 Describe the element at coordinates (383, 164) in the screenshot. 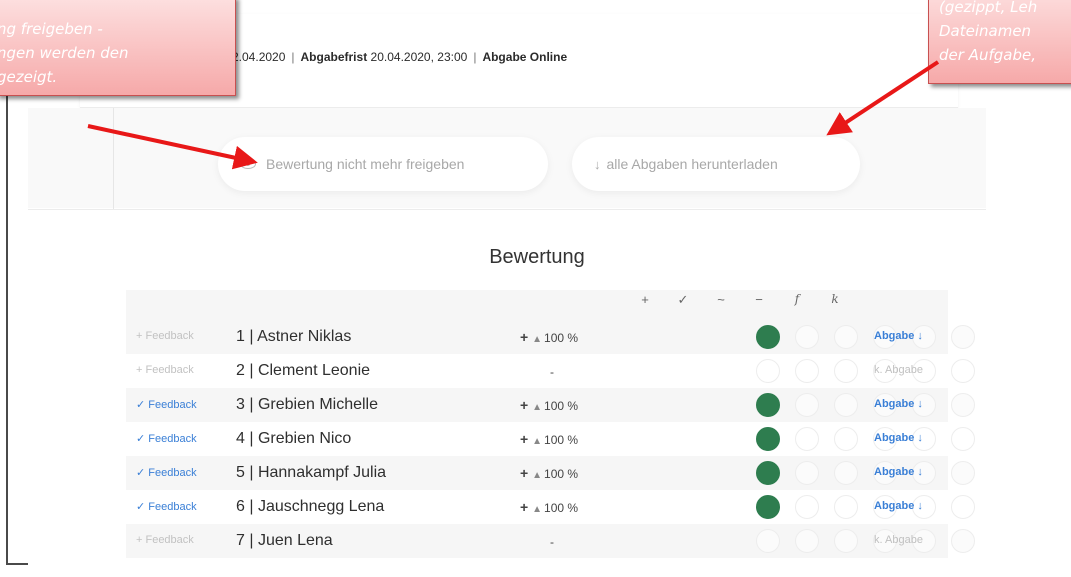

I see `release-grading-button: Bewertung nicht mehr freigeben` at that location.